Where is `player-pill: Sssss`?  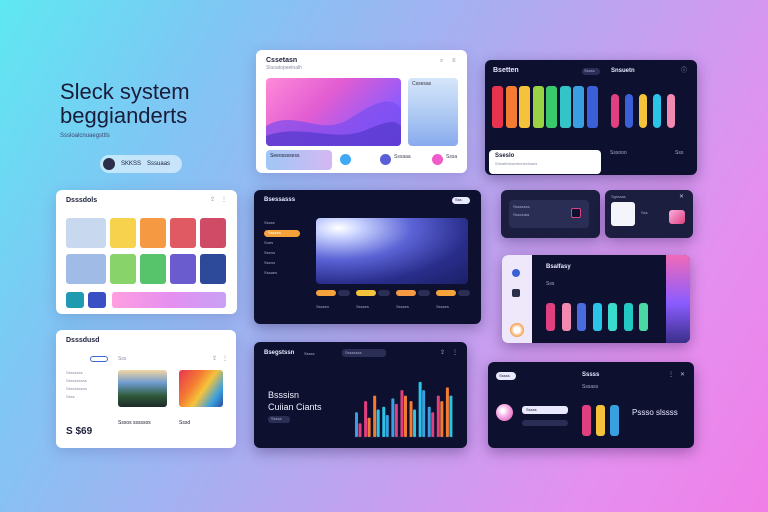
player-pill: Sssss is located at coordinates (506, 376).